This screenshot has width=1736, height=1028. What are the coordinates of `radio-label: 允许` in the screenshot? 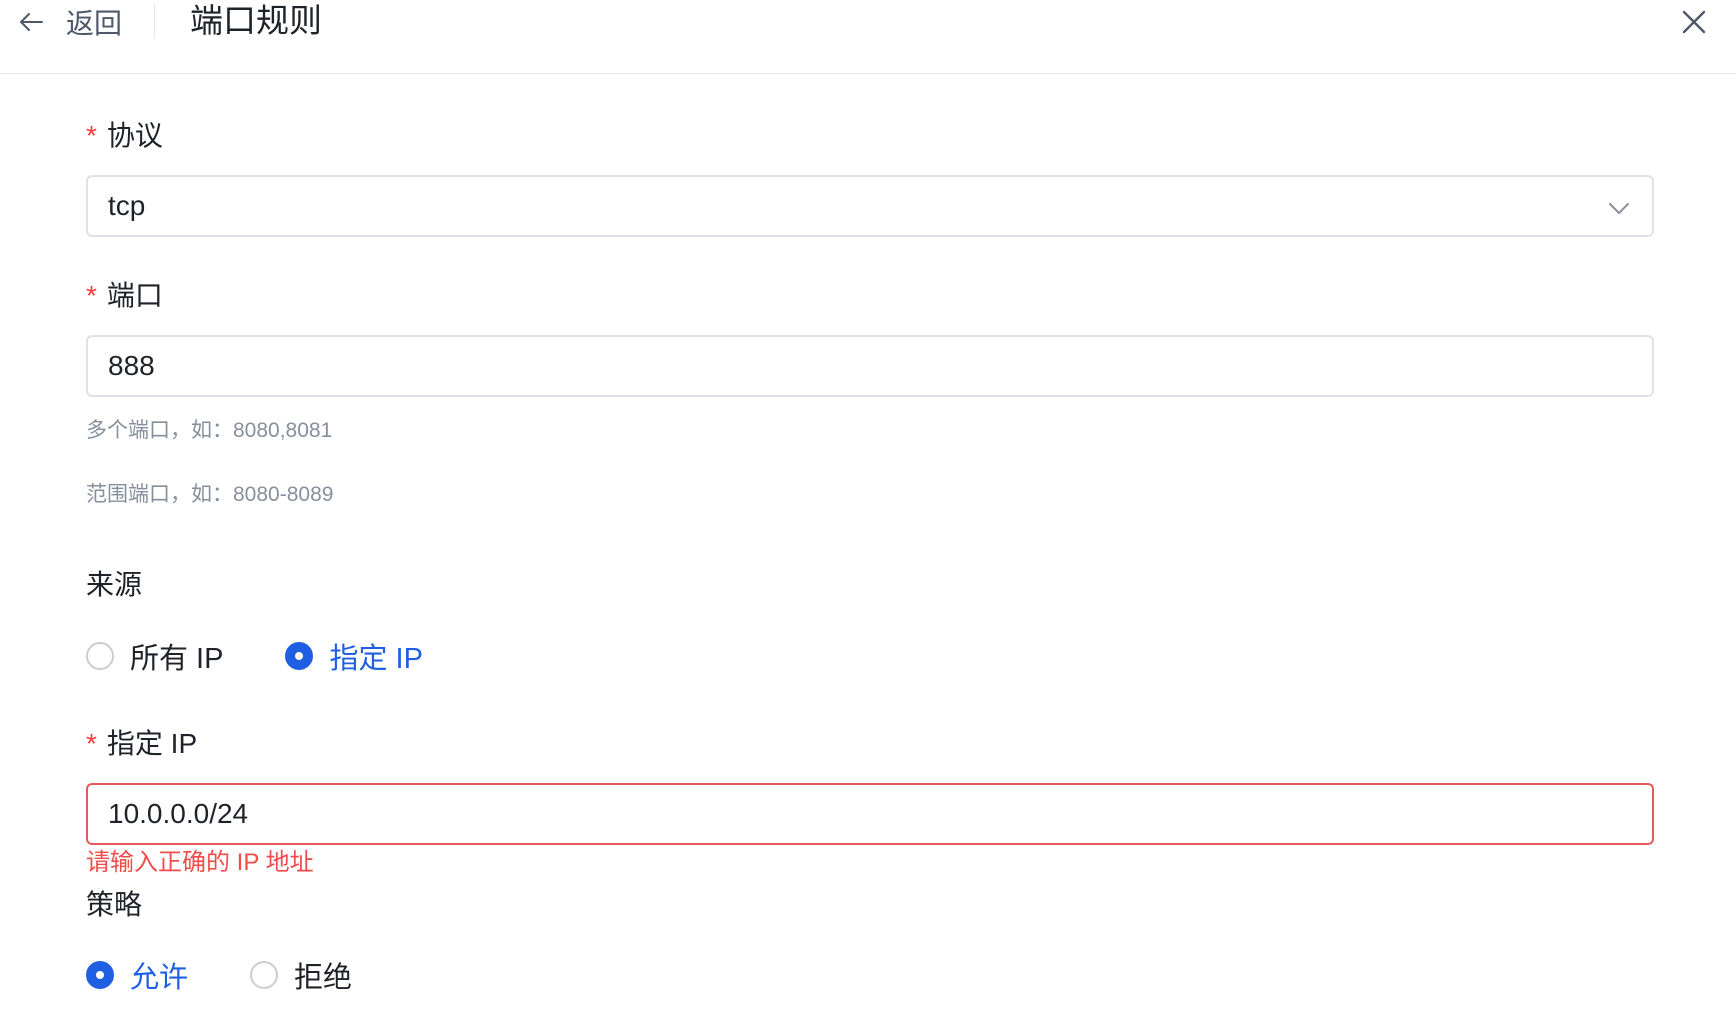 It's located at (159, 978).